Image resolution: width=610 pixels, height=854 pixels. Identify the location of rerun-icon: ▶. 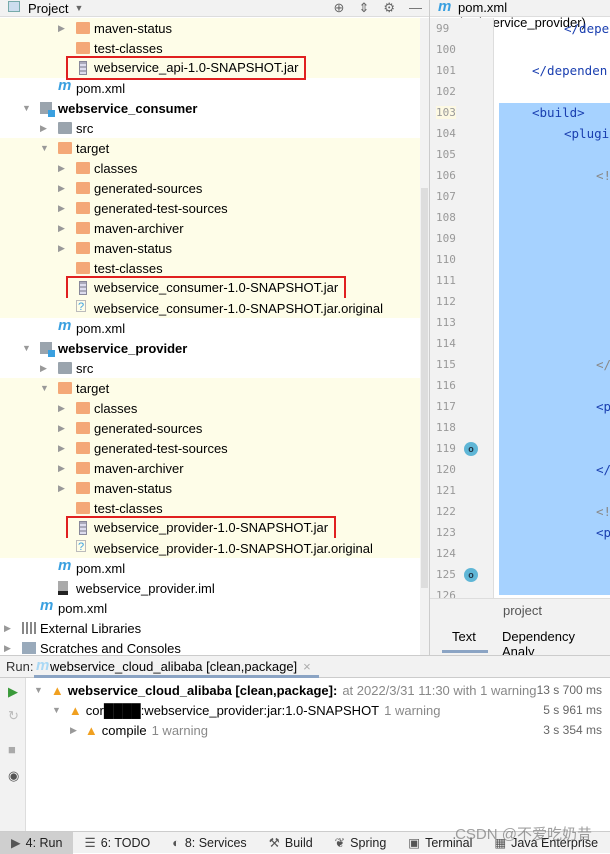
(13, 692).